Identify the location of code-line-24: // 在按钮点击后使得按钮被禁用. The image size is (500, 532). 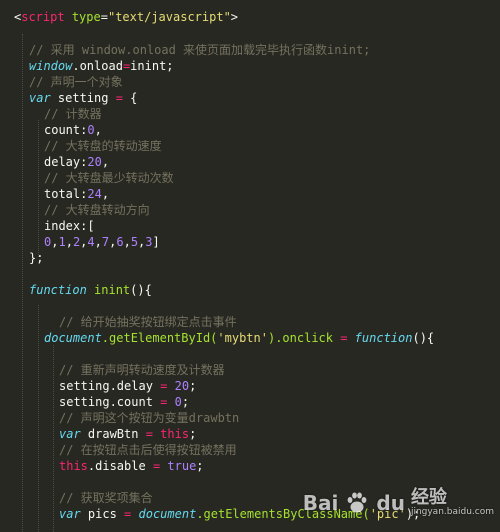
(148, 450).